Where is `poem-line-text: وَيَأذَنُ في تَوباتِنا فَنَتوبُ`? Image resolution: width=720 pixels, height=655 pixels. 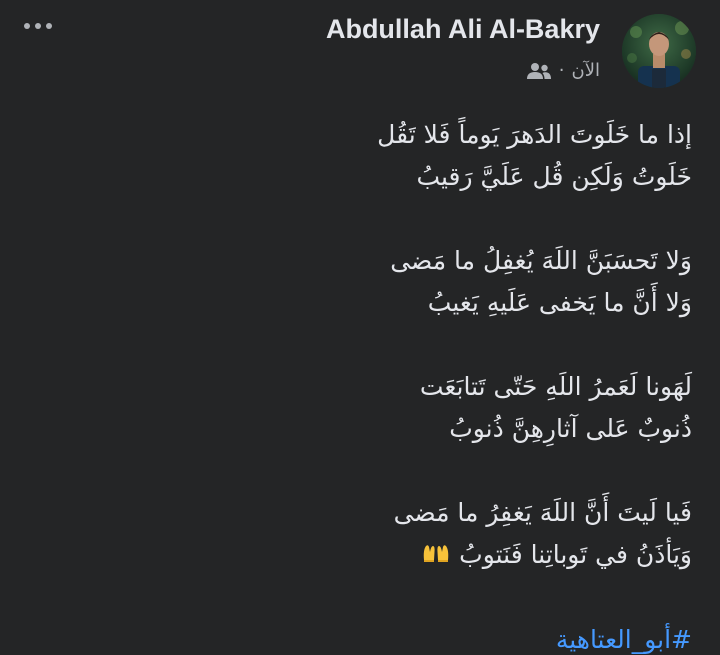 poem-line-text: وَيَأذَنُ في تَوباتِنا فَنَتوبُ is located at coordinates (575, 554).